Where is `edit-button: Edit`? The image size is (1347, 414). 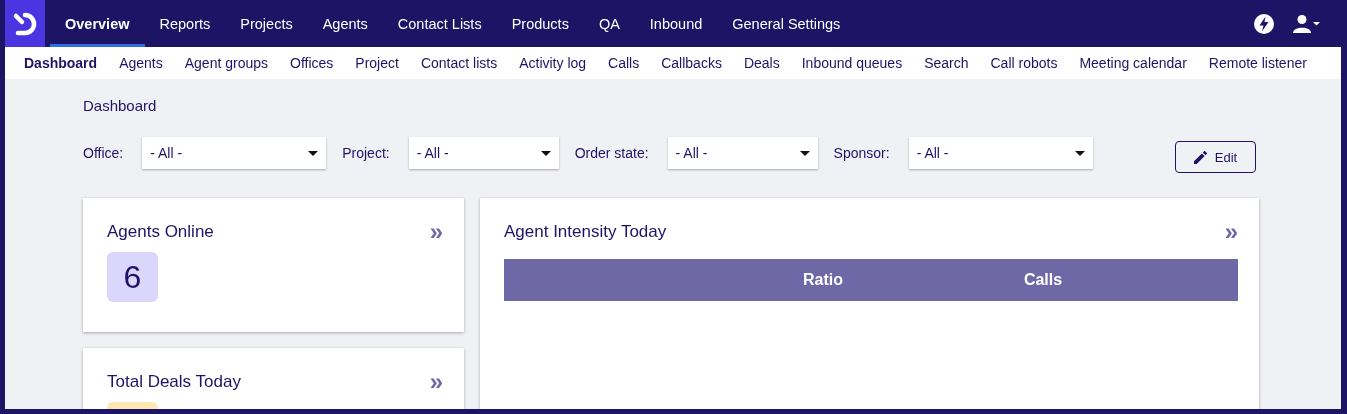 edit-button: Edit is located at coordinates (1215, 157).